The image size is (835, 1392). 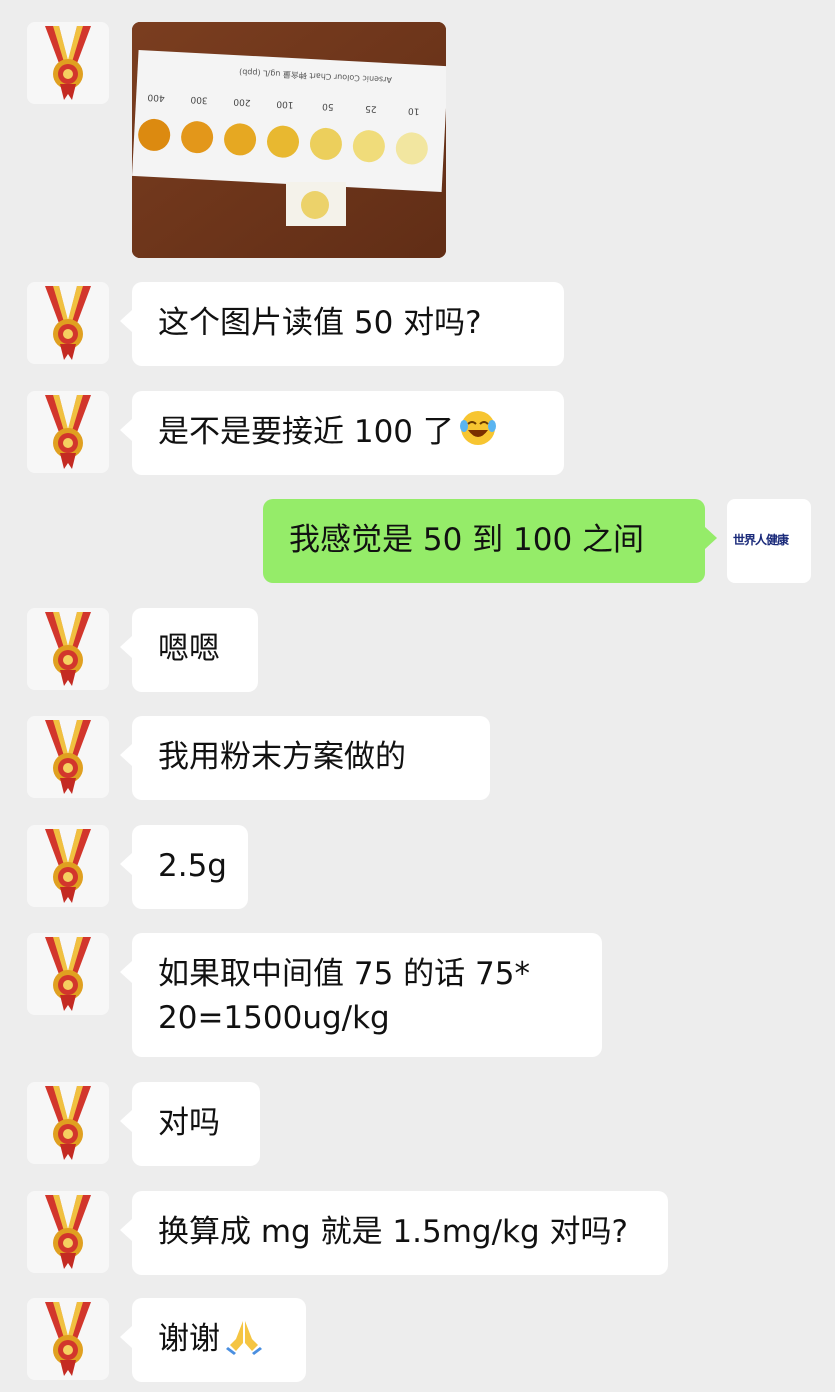 What do you see at coordinates (467, 540) in the screenshot?
I see `message-text: 我感觉是 50 到 100 之间` at bounding box center [467, 540].